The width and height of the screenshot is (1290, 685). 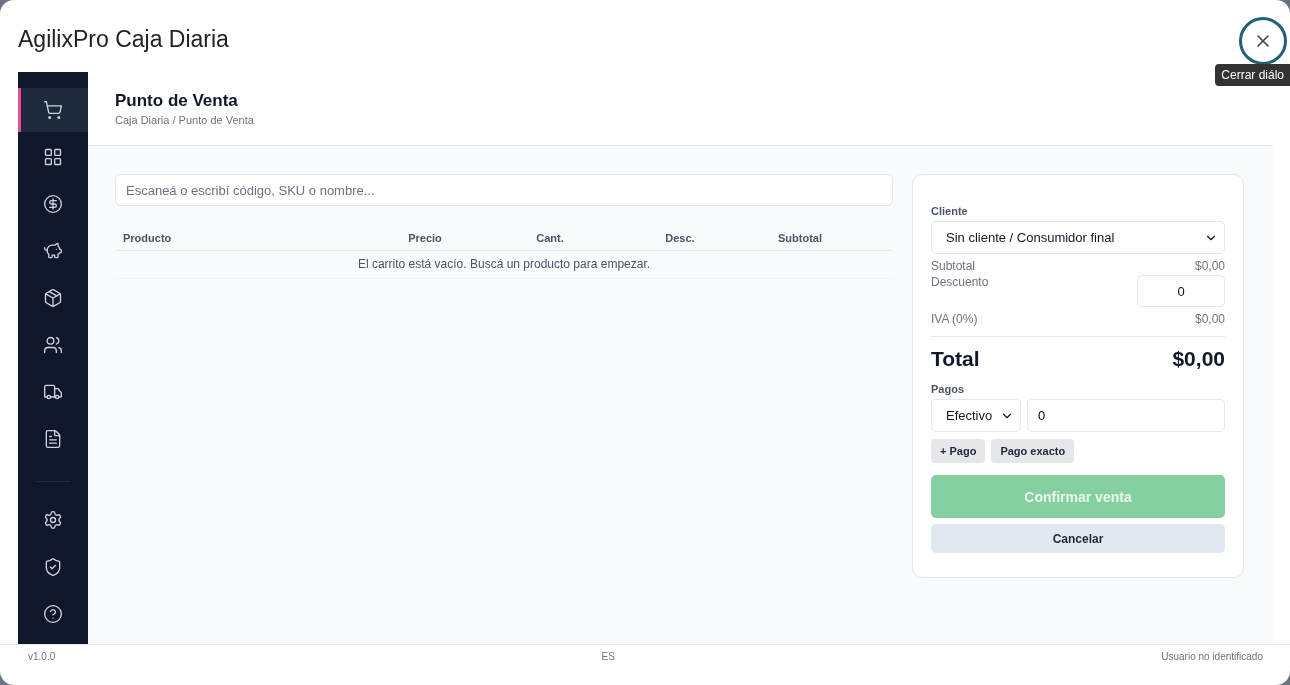 What do you see at coordinates (948, 389) in the screenshot?
I see `field-label: Pagos` at bounding box center [948, 389].